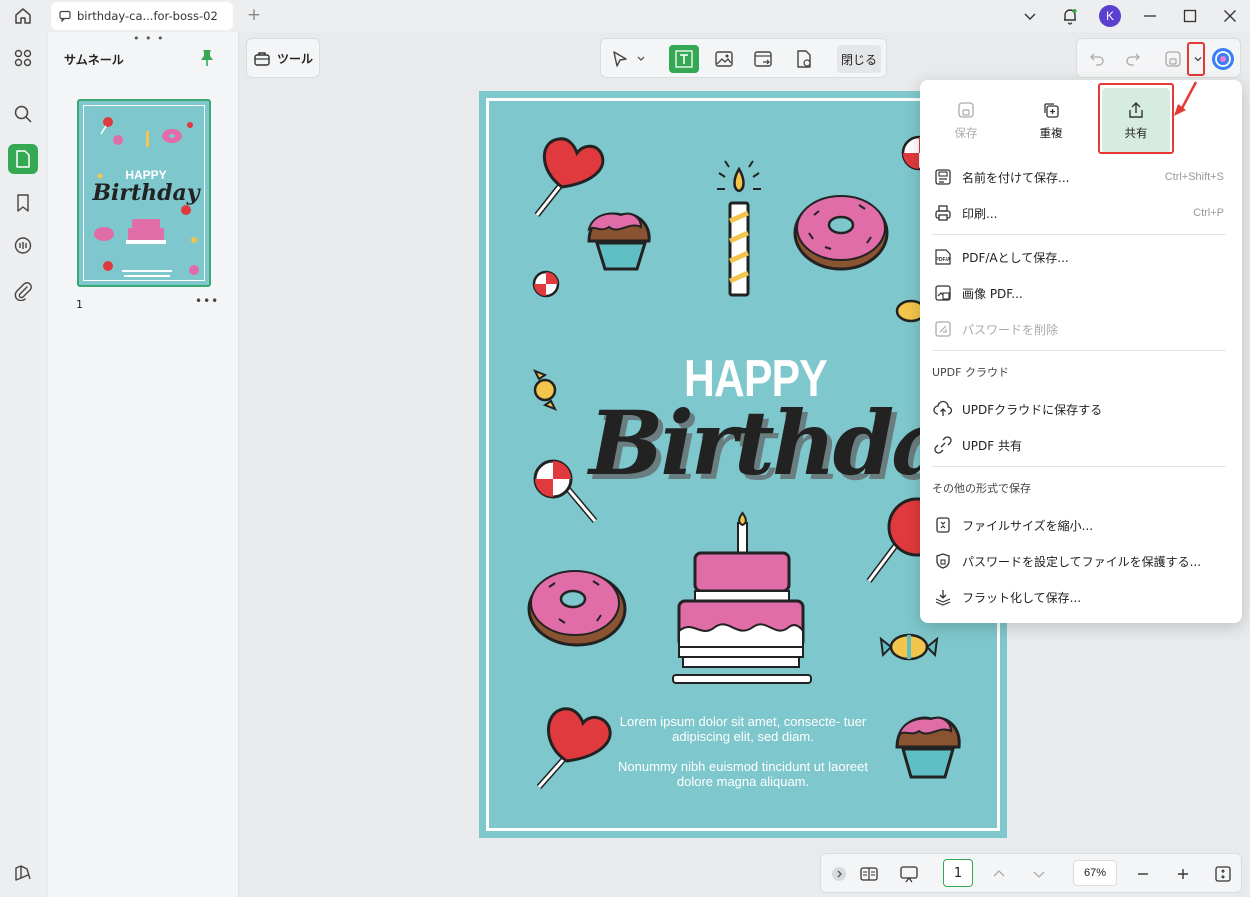 The width and height of the screenshot is (1250, 897). What do you see at coordinates (23, 114) in the screenshot?
I see `search-icon` at bounding box center [23, 114].